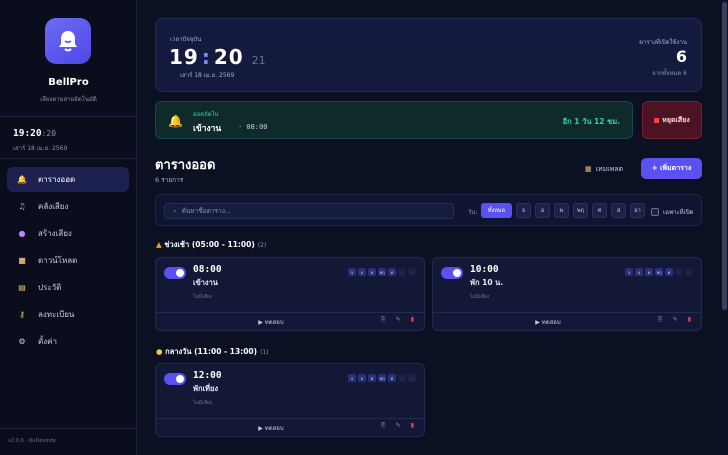  Describe the element at coordinates (68, 341) in the screenshot. I see `sidebar-item-settings: ⚙ ตั้งค่า` at that location.